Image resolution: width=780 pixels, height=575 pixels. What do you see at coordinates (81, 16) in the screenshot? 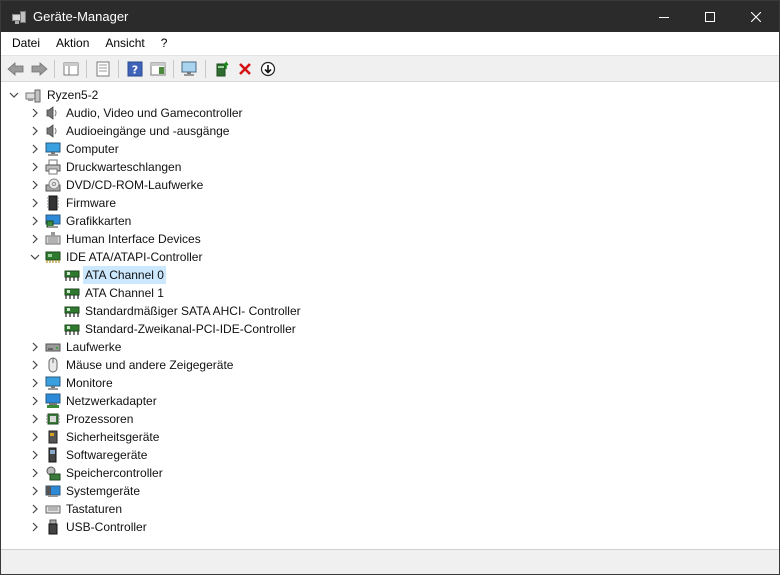
I see `window-title: Geräte-Manager` at bounding box center [81, 16].